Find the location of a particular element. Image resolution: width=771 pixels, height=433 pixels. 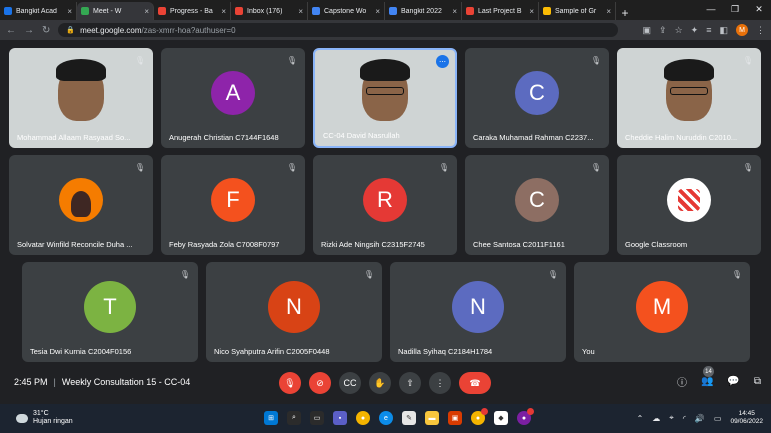

new-tab-icon: + is located at coordinates (625, 13).